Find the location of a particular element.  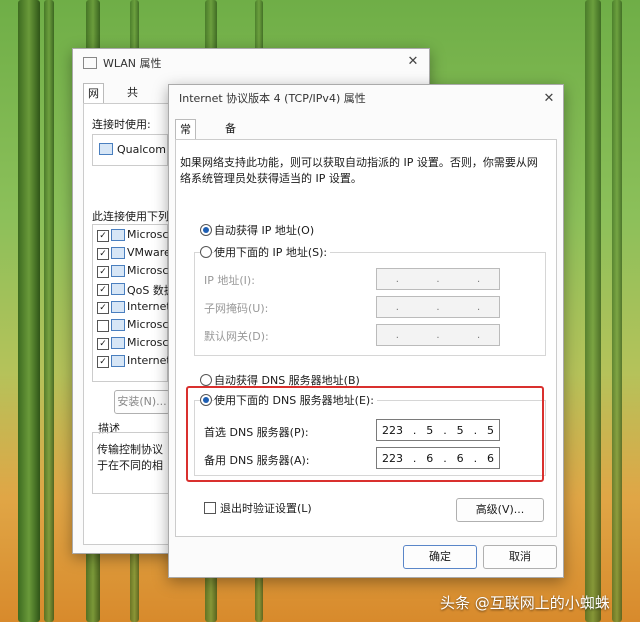

ipv4-title: Internet 协议版本 4 (TCP/IPv4) 属性 is located at coordinates (272, 98).